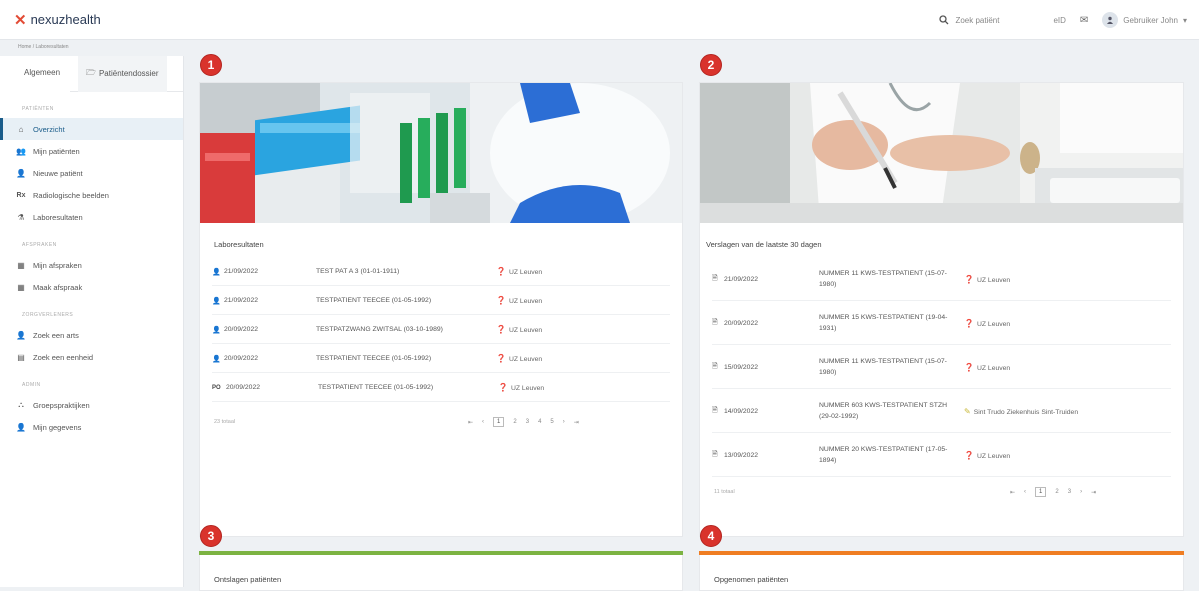 The width and height of the screenshot is (1199, 591). Describe the element at coordinates (48, 315) in the screenshot. I see `section-header: ZORGVERLENERS` at that location.